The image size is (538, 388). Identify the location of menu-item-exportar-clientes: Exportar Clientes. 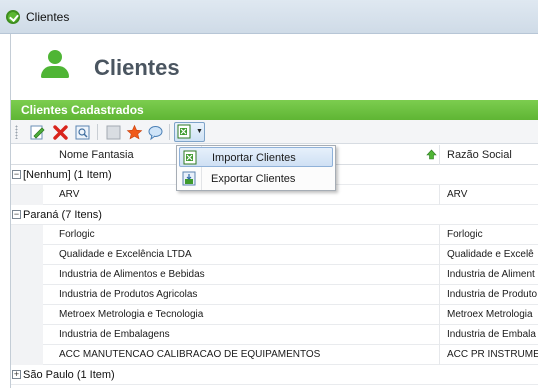
(256, 179).